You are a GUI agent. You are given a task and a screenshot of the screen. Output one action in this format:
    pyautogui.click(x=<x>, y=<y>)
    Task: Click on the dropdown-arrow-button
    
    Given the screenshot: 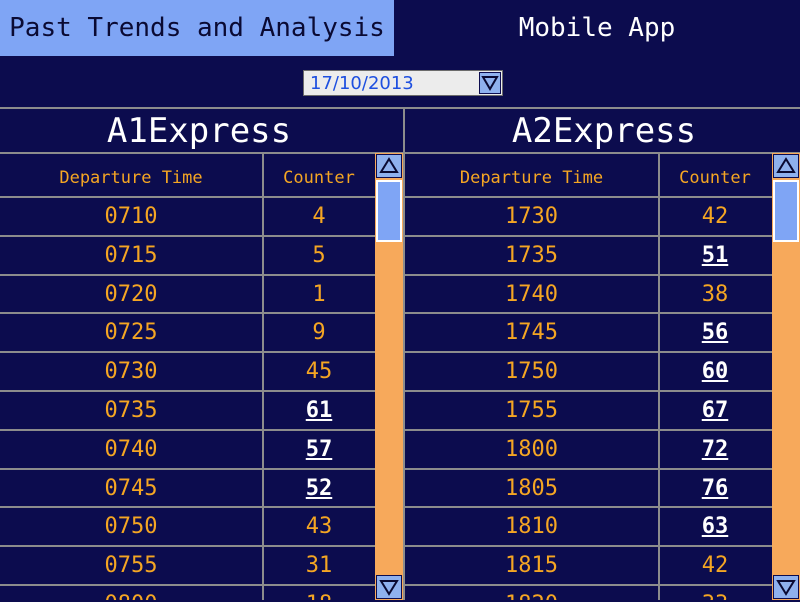 What is the action you would take?
    pyautogui.click(x=490, y=83)
    